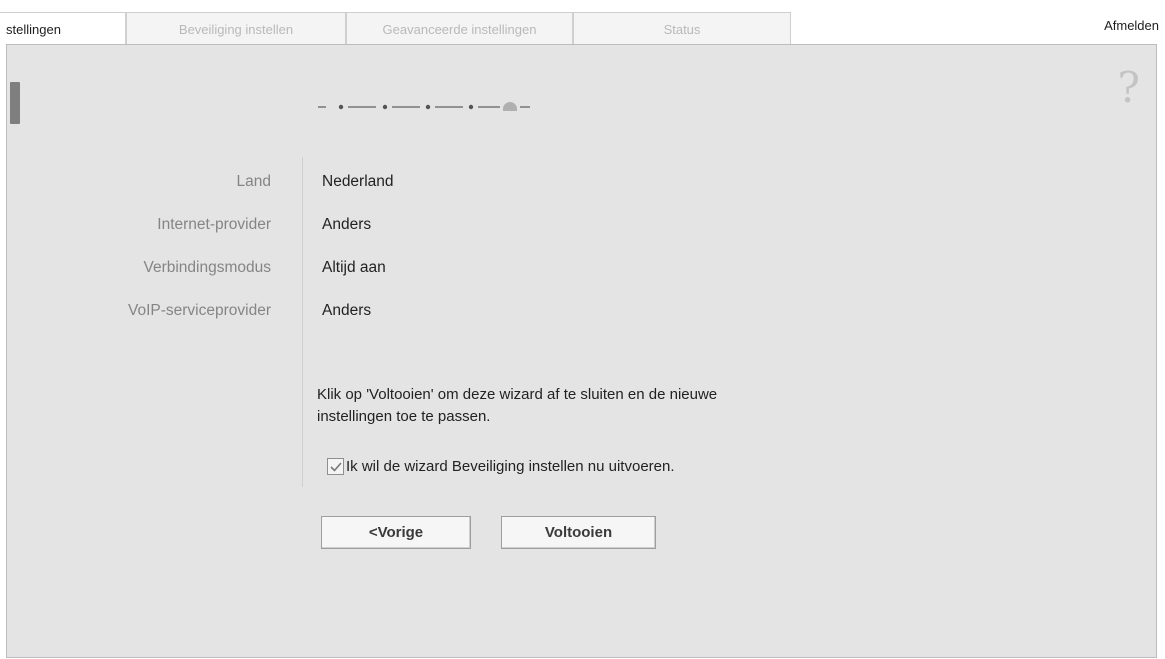  Describe the element at coordinates (253, 181) in the screenshot. I see `summary-label: Land` at that location.